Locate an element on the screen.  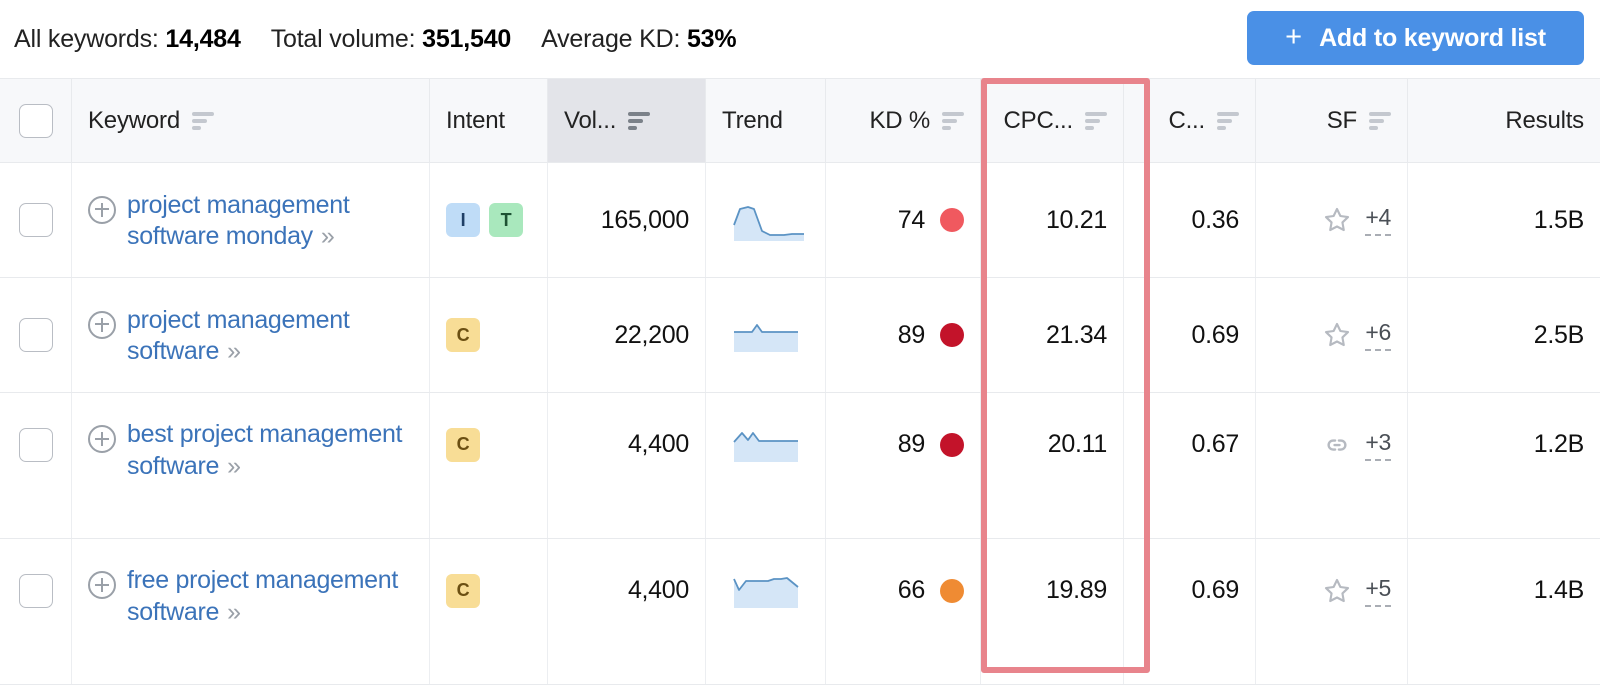
keyword-link: best project management software» is located at coordinates (270, 450).